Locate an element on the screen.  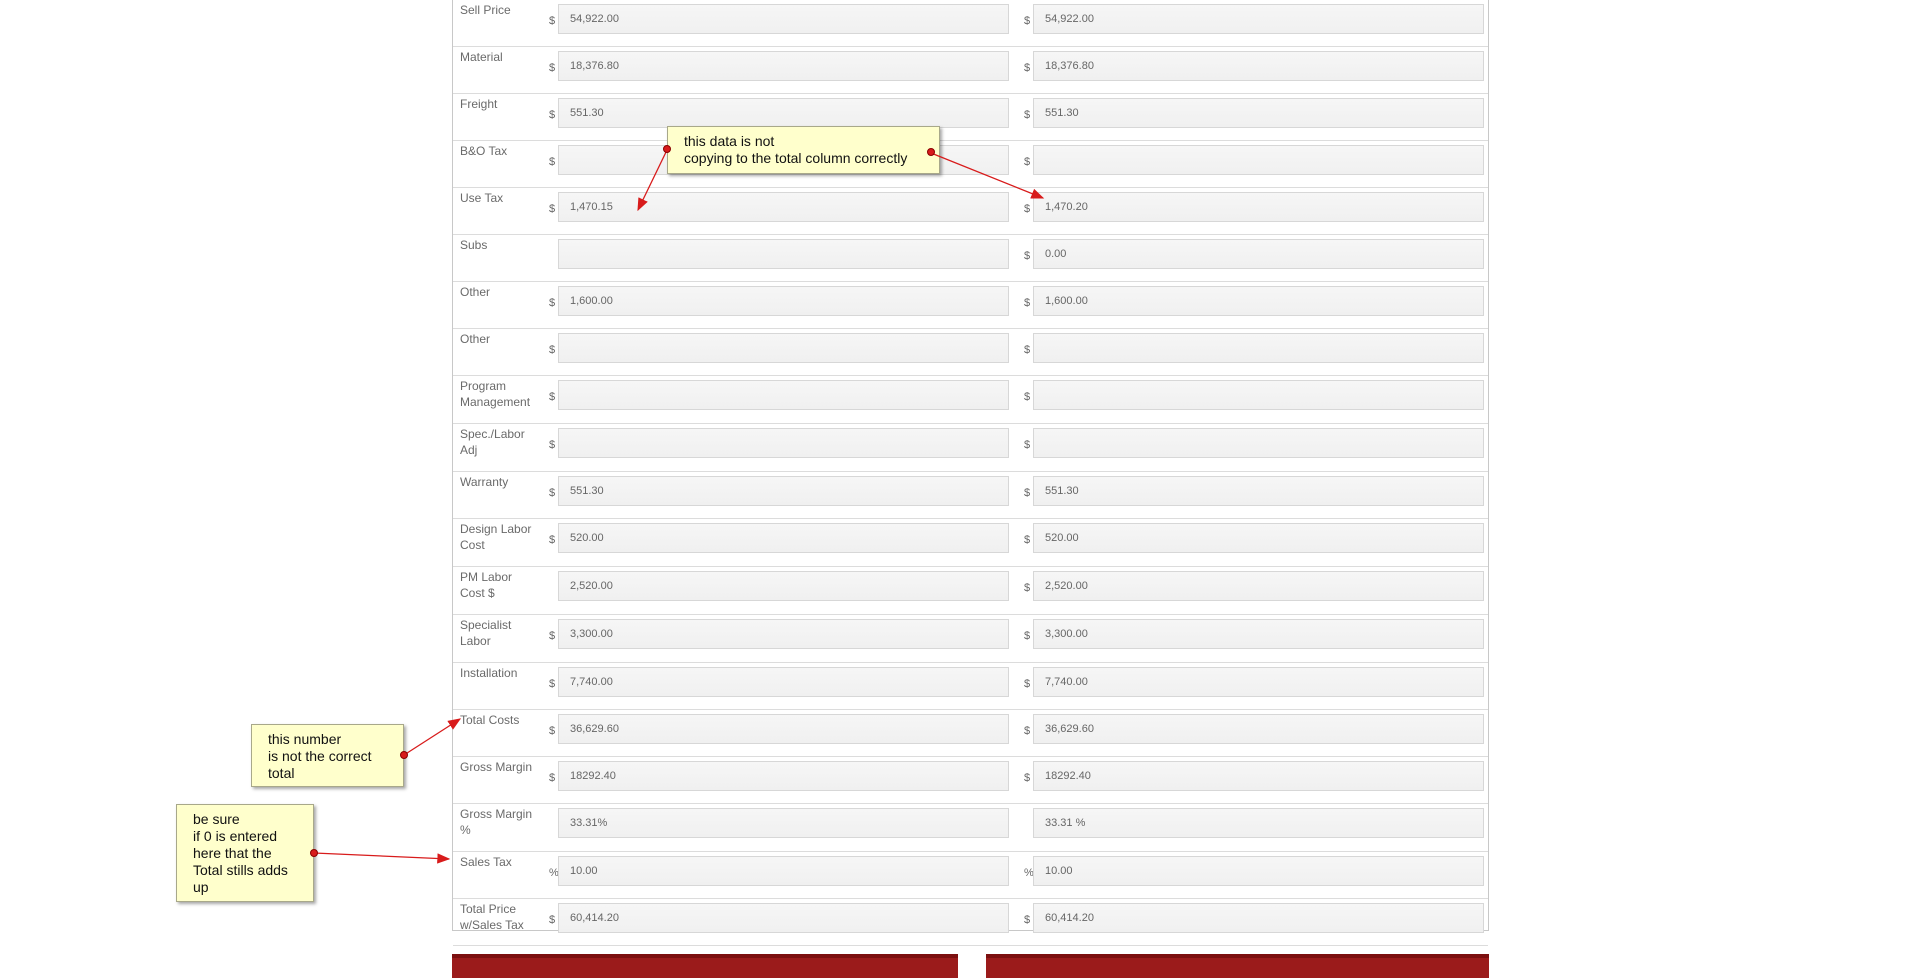
row-label: Freight is located at coordinates (479, 104).